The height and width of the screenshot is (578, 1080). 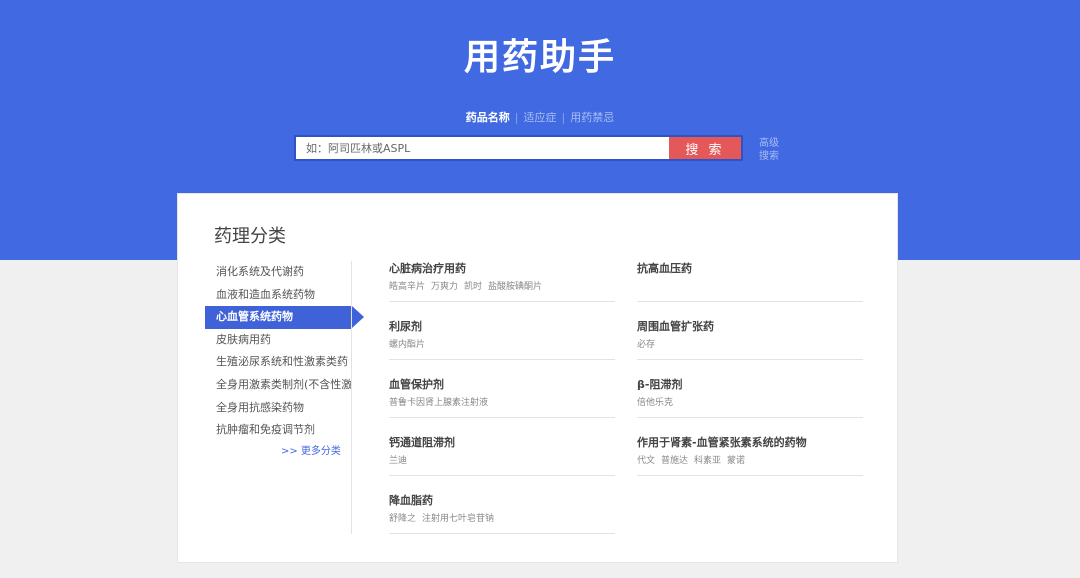 What do you see at coordinates (407, 345) in the screenshot?
I see `drug-link: 螺内酯片` at bounding box center [407, 345].